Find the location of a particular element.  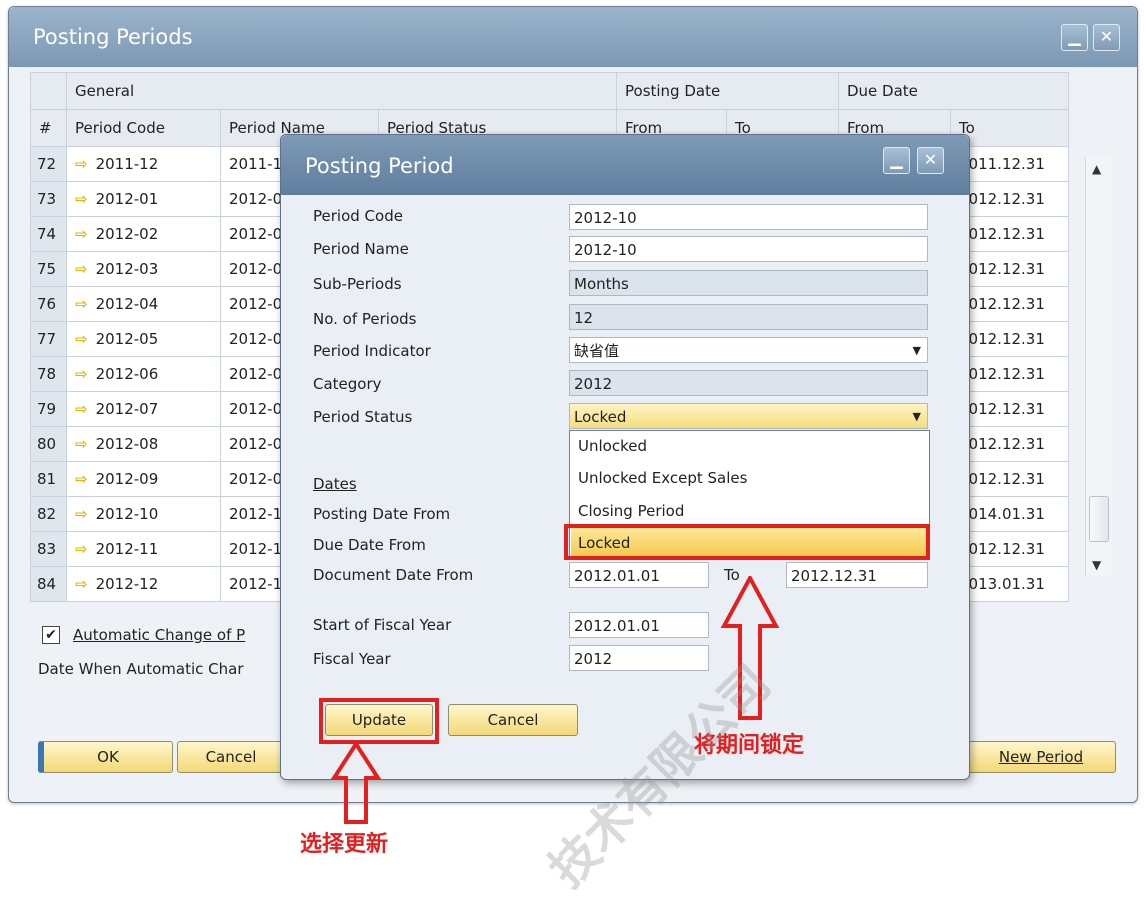

dialog-title-bar: Posting Period ▁ ✕ is located at coordinates (625, 165).